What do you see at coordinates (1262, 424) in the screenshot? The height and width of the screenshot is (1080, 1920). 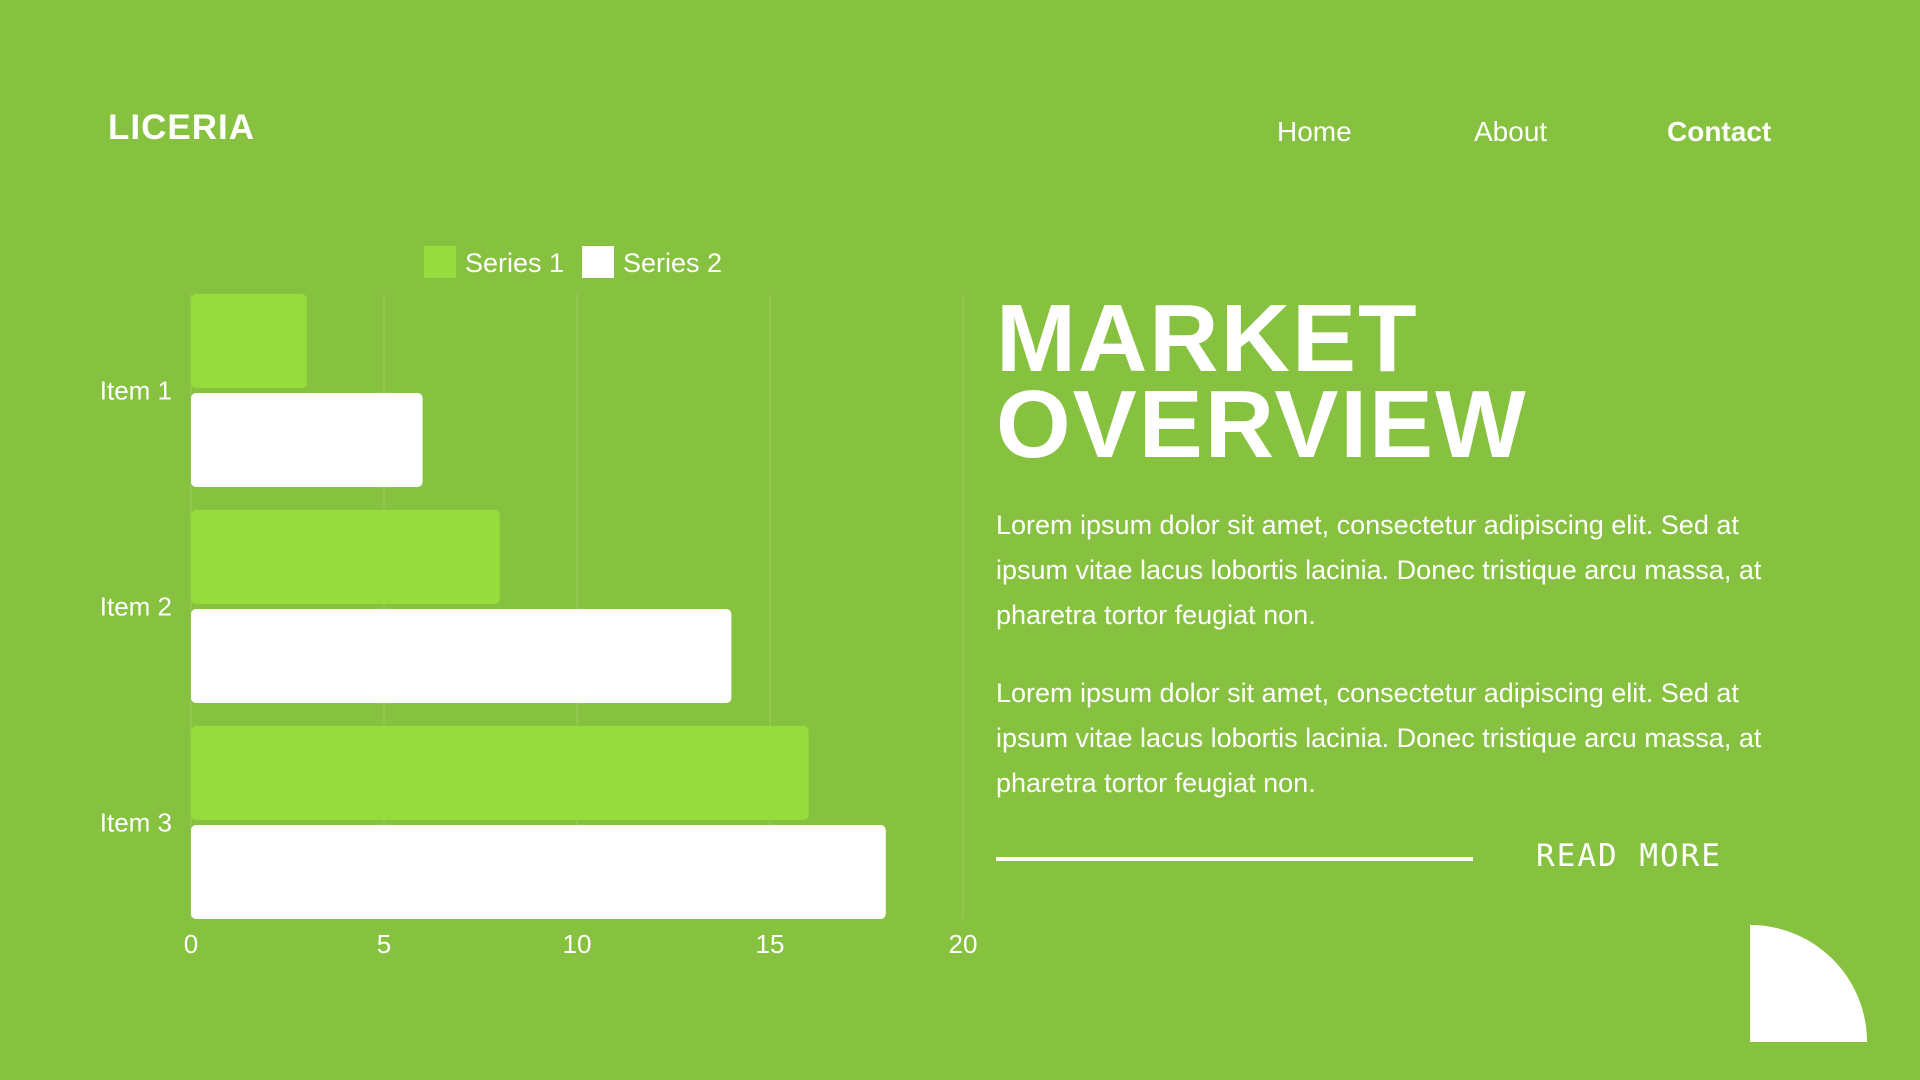 I see `title-line-2: OVERVIEW` at bounding box center [1262, 424].